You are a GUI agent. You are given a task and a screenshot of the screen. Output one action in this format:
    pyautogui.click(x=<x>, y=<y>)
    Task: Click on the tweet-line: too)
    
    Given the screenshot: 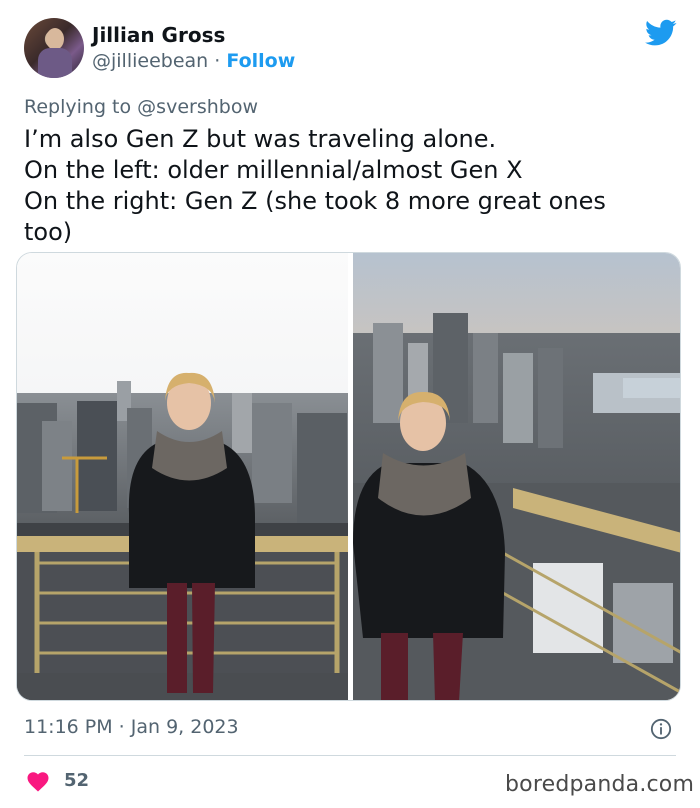 What is the action you would take?
    pyautogui.click(x=48, y=232)
    